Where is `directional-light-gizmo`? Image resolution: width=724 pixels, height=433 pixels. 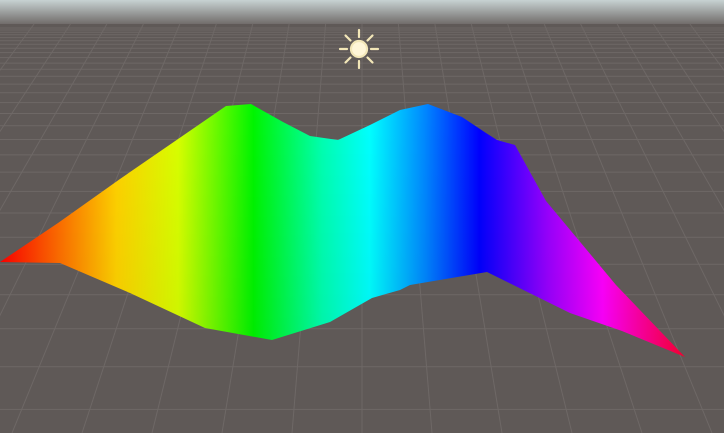
directional-light-gizmo is located at coordinates (359, 49).